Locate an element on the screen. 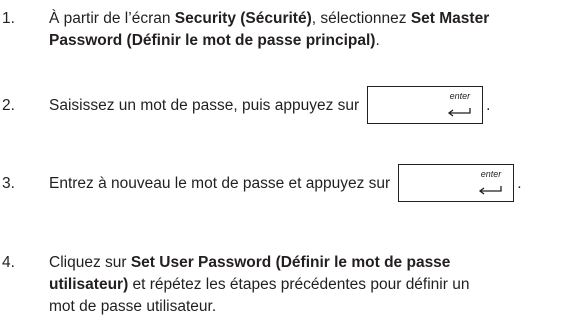 The image size is (582, 321). step-number: 2. is located at coordinates (8, 105).